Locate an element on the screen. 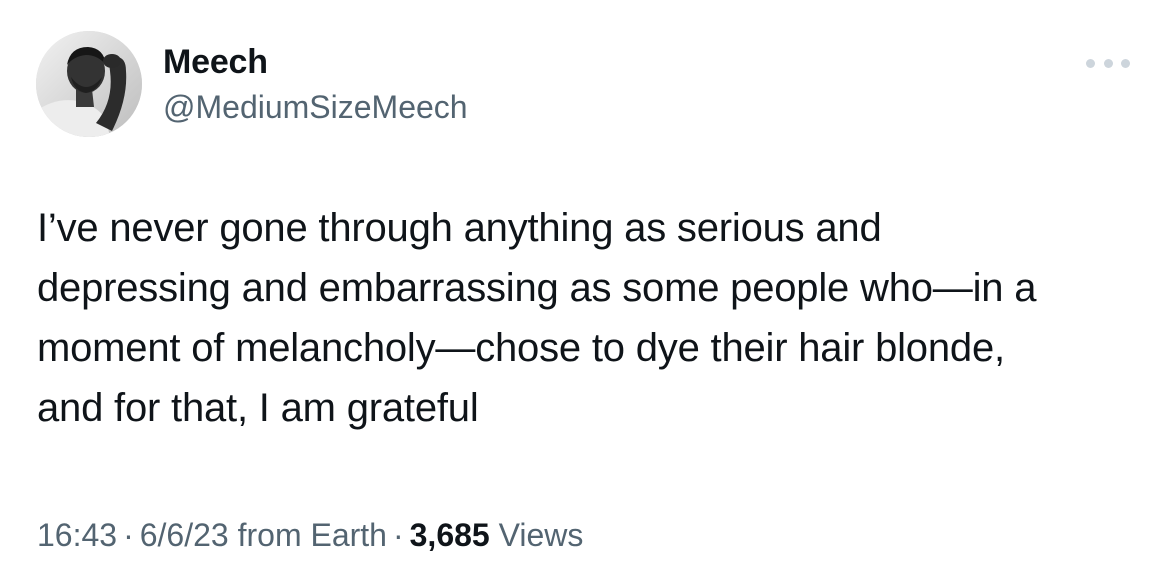  tweet-time: 16:43 is located at coordinates (77, 535).